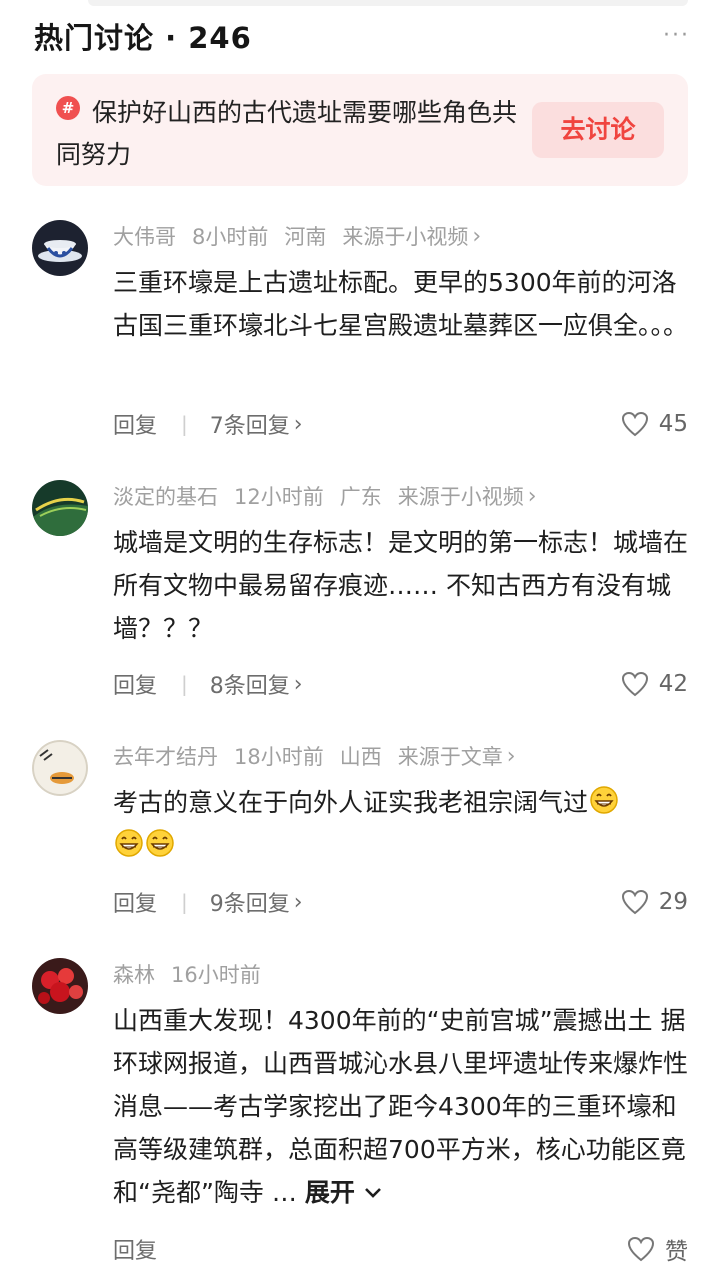  I want to click on view-replies-link: 7条回复, so click(250, 424).